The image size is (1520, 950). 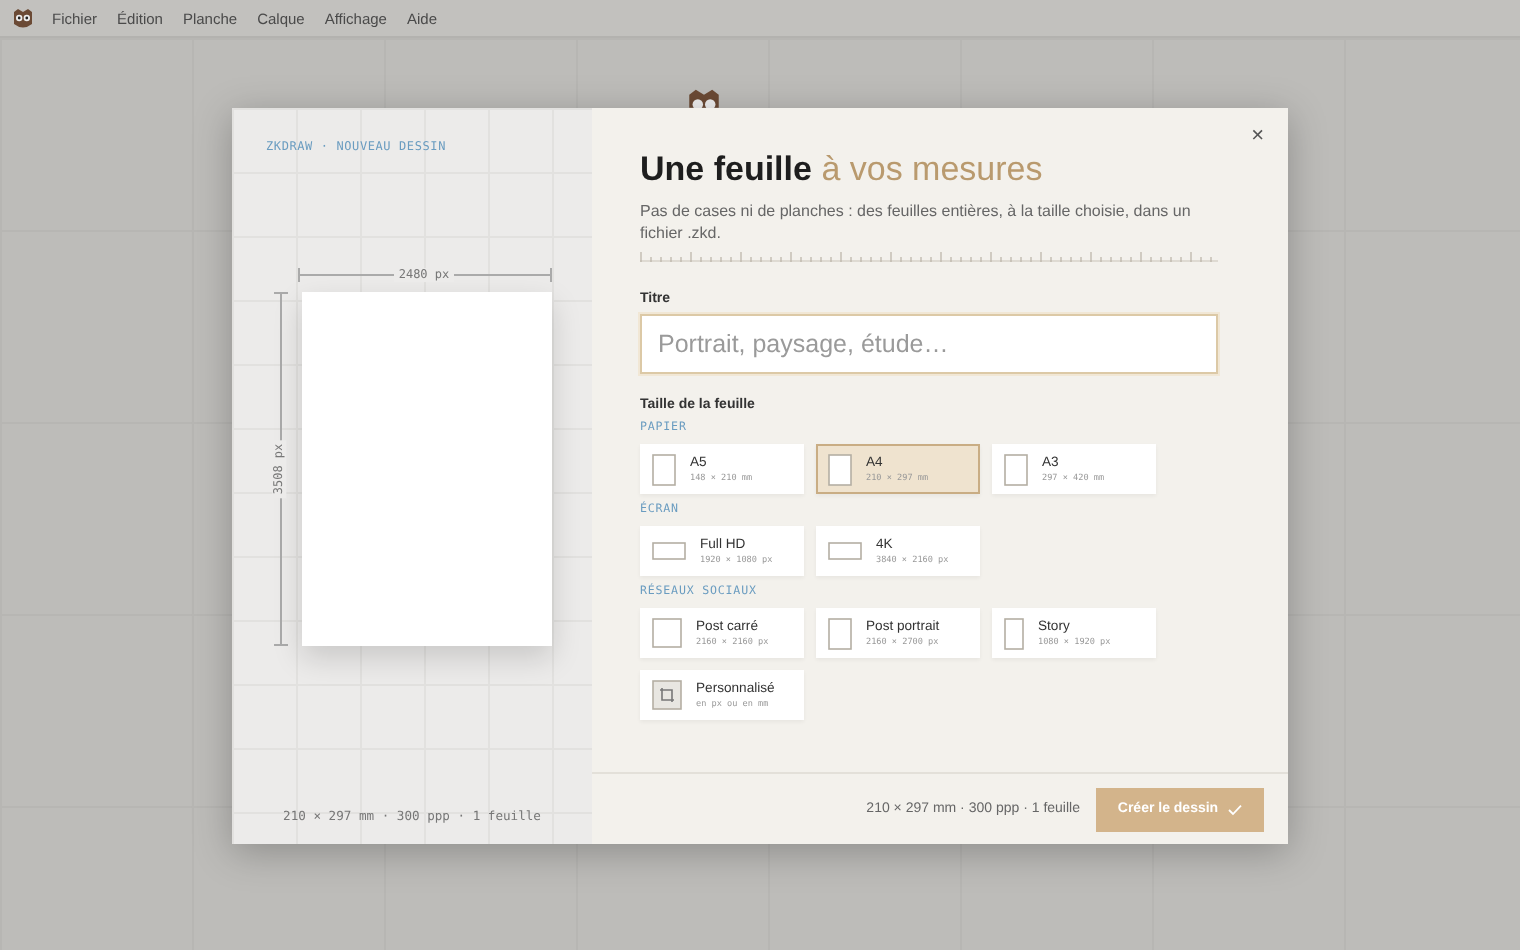 I want to click on owl-logo-icon, so click(x=23, y=18).